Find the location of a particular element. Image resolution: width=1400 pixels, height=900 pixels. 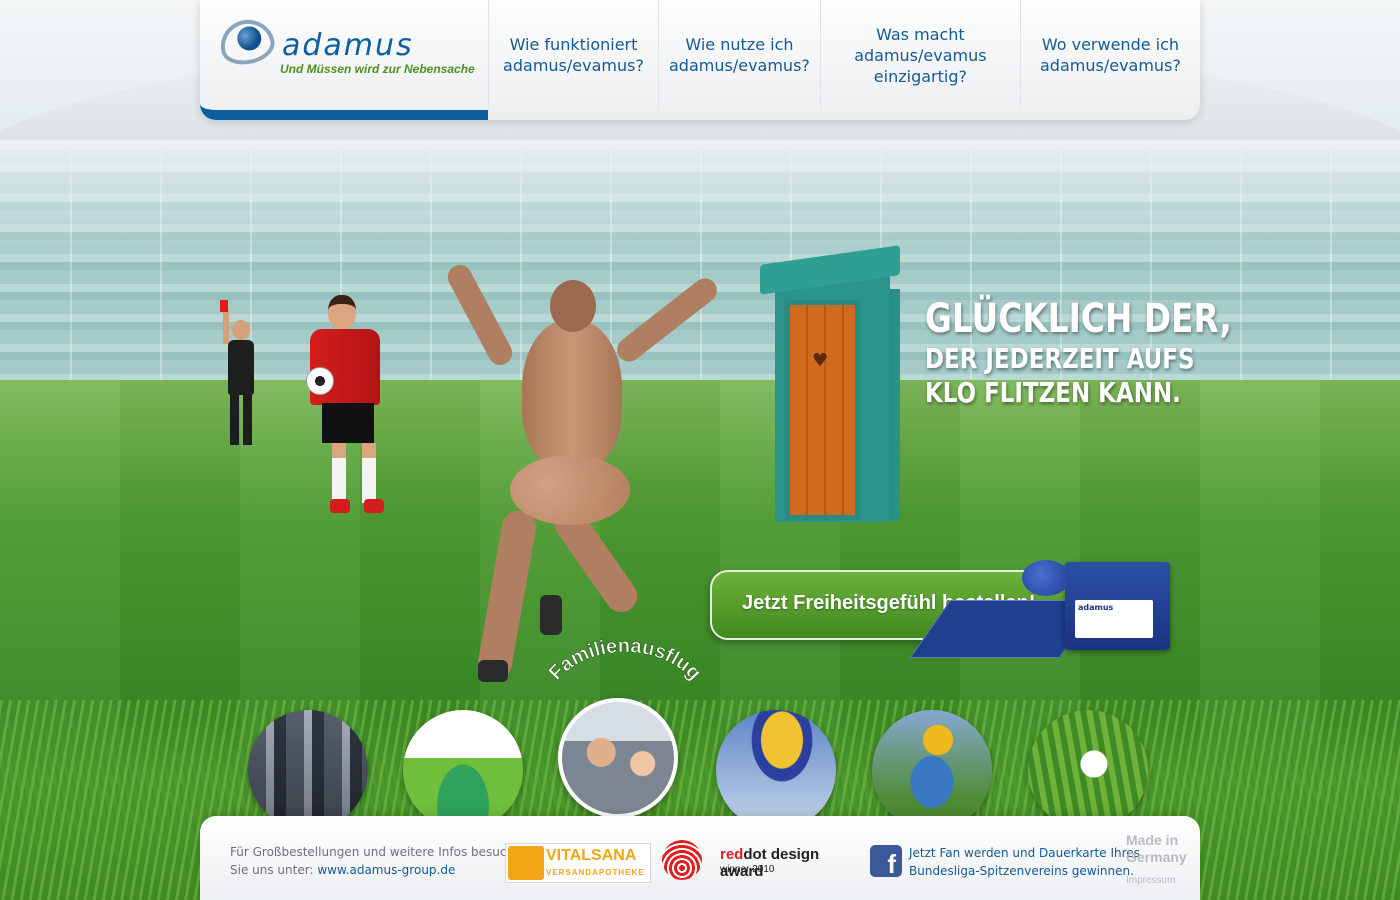

nav-how-to-use: Wie nutze ich adamus/evamus? is located at coordinates (739, 55).